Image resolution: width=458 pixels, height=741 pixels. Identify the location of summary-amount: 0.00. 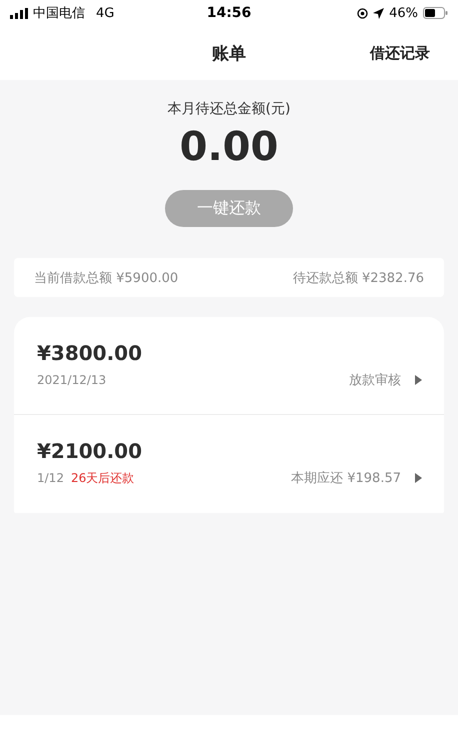
(229, 147).